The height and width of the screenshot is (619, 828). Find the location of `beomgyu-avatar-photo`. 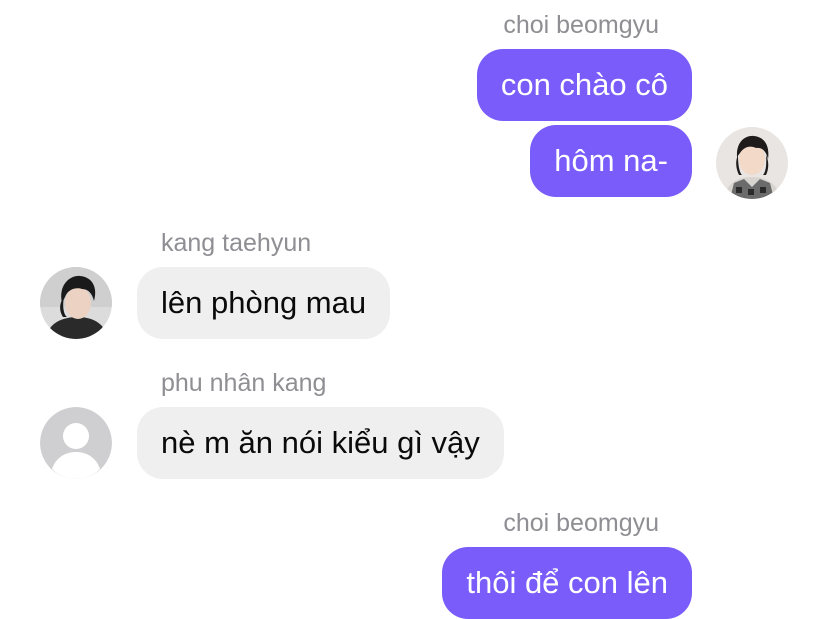

beomgyu-avatar-photo is located at coordinates (752, 163).